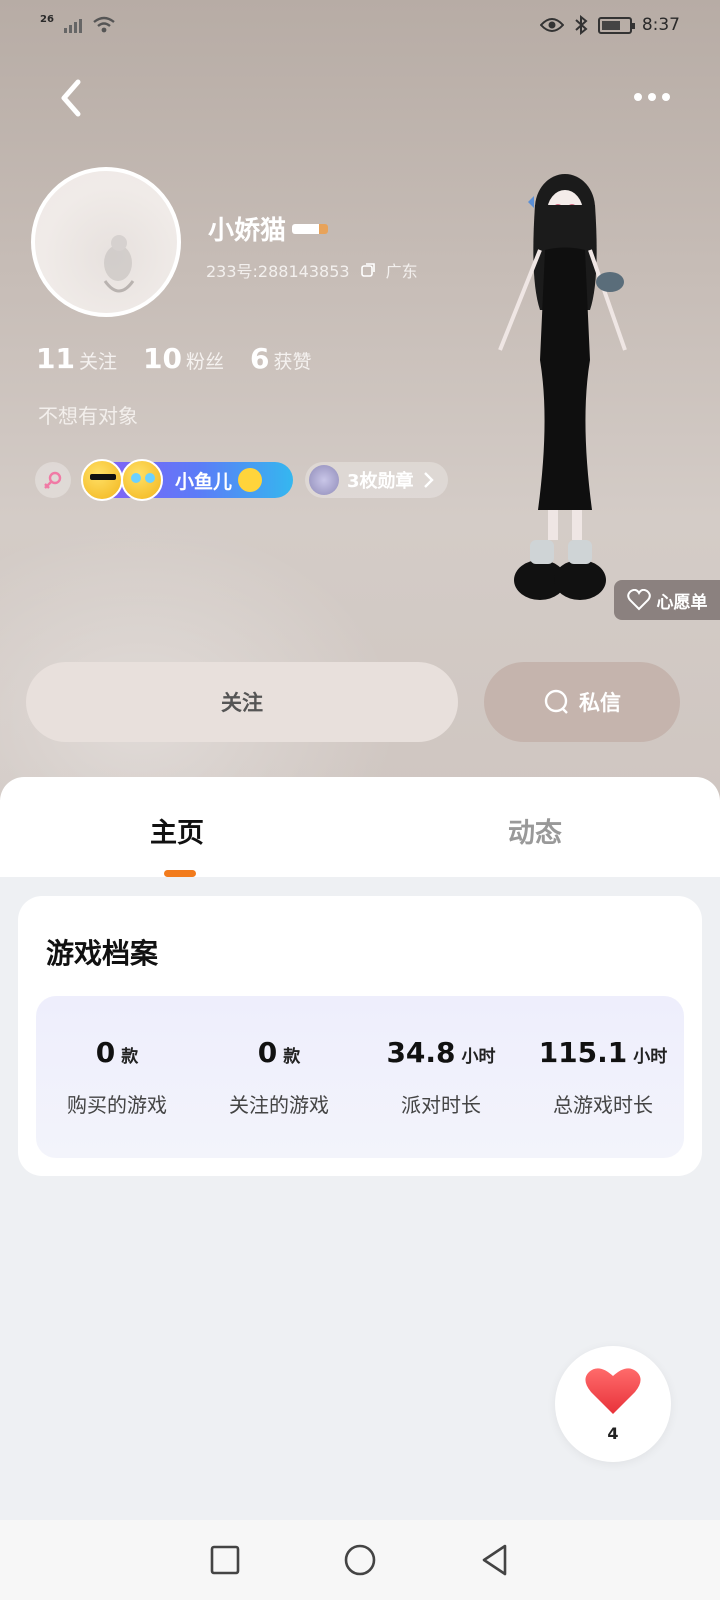 This screenshot has height=1600, width=720. I want to click on star-eyes-emoji-icon, so click(142, 480).